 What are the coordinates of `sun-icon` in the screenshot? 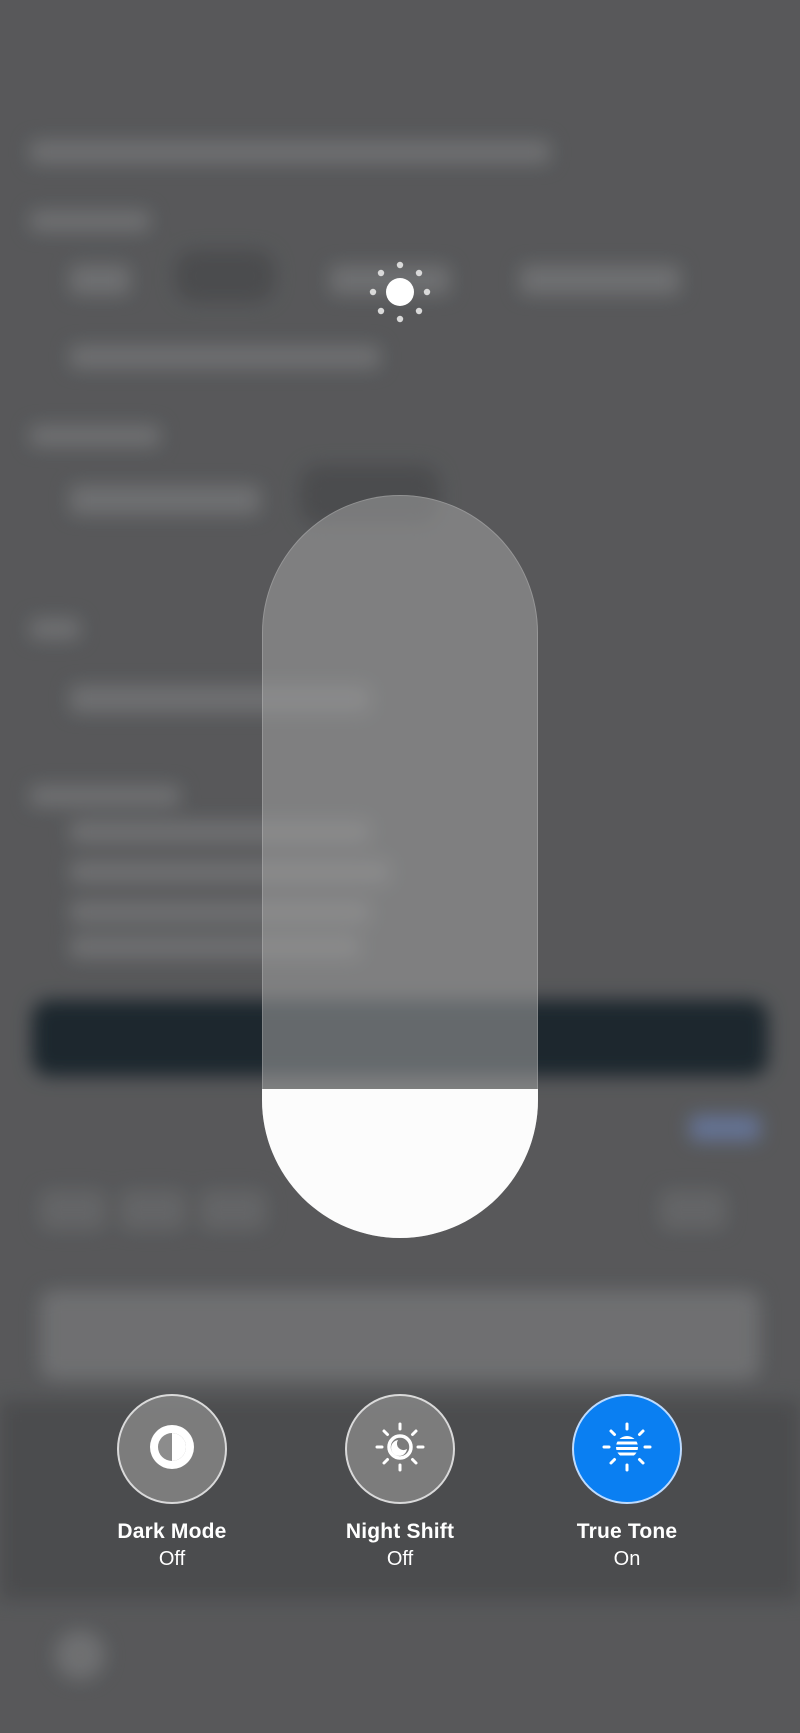 It's located at (400, 292).